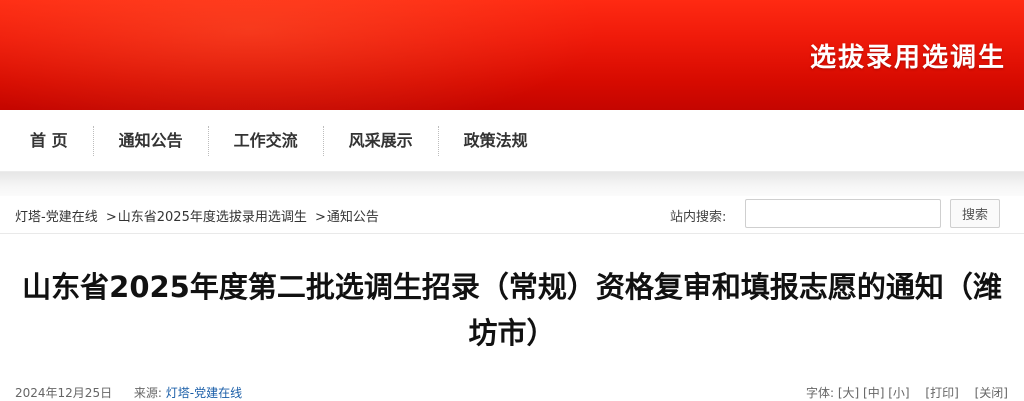 The height and width of the screenshot is (401, 1024). Describe the element at coordinates (991, 393) in the screenshot. I see `close-button: [关闭]` at that location.